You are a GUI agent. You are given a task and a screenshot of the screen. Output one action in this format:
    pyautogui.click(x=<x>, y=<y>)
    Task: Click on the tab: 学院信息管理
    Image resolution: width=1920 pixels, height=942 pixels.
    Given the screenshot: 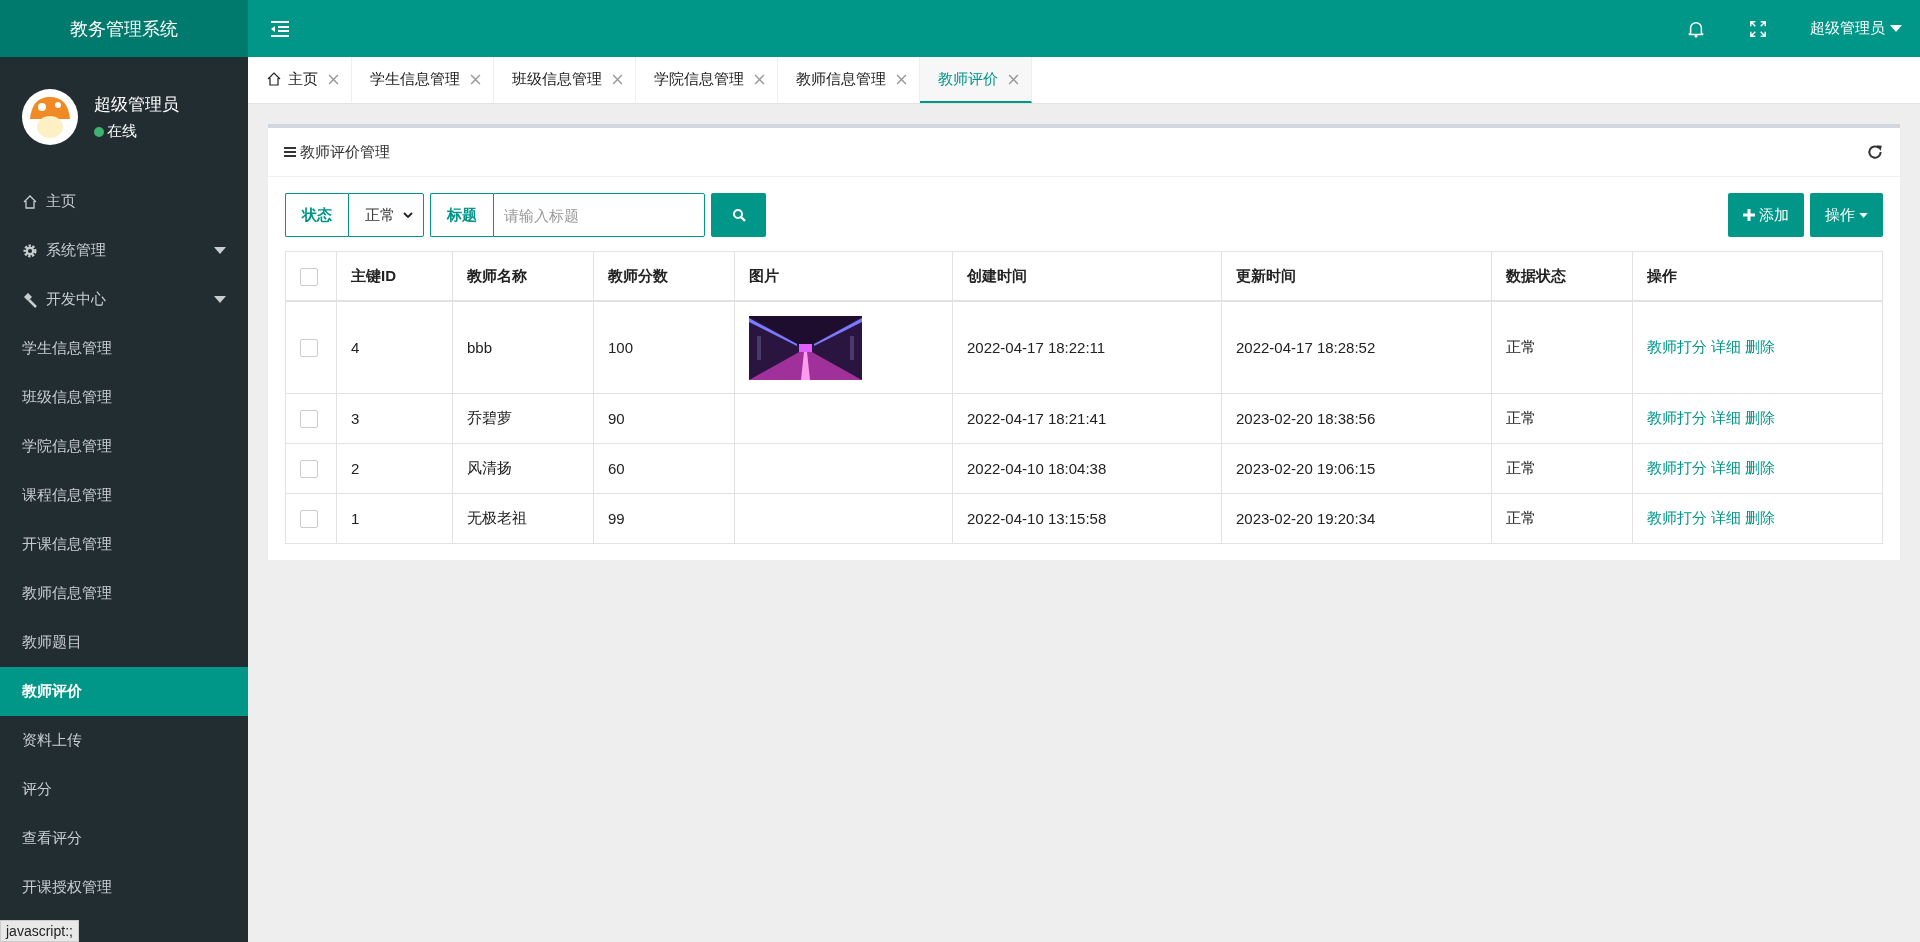 What is the action you would take?
    pyautogui.click(x=707, y=80)
    